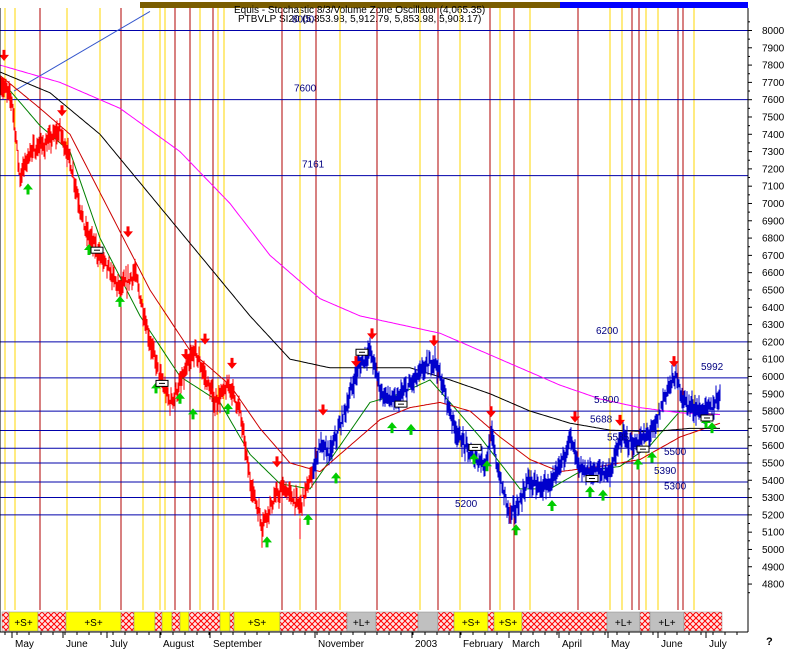 The image size is (794, 649). What do you see at coordinates (773, 169) in the screenshot?
I see `y-tick-label: 7200` at bounding box center [773, 169].